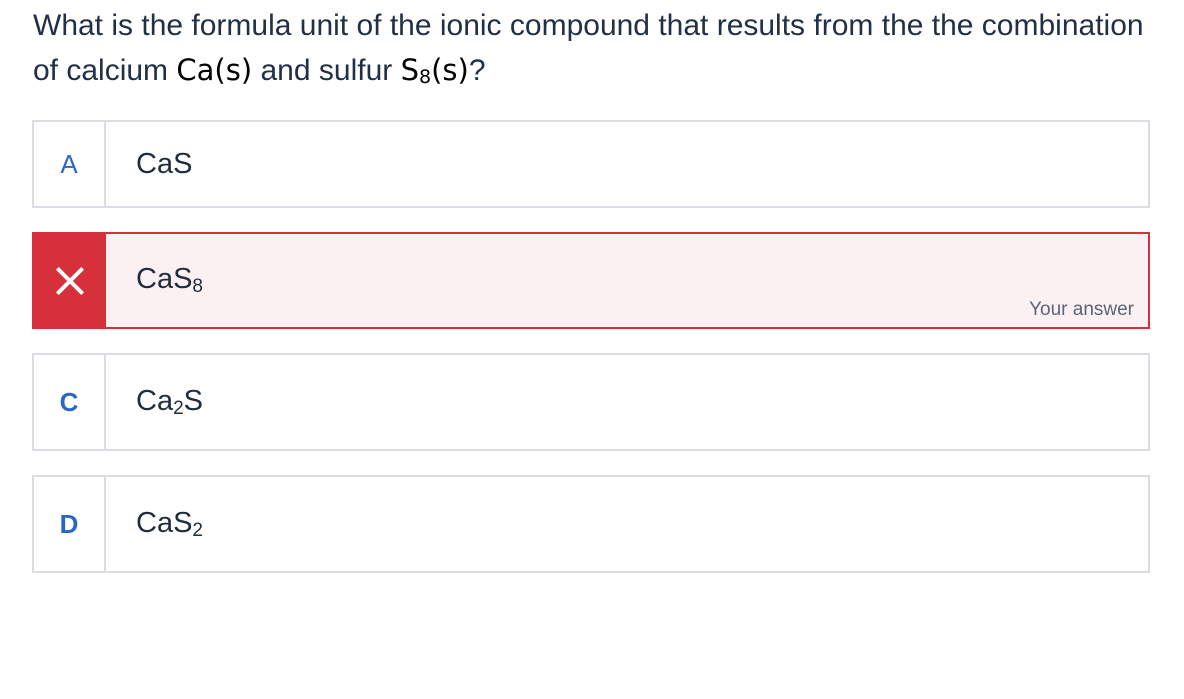  I want to click on formula-calcium: Ca(s), so click(214, 70).